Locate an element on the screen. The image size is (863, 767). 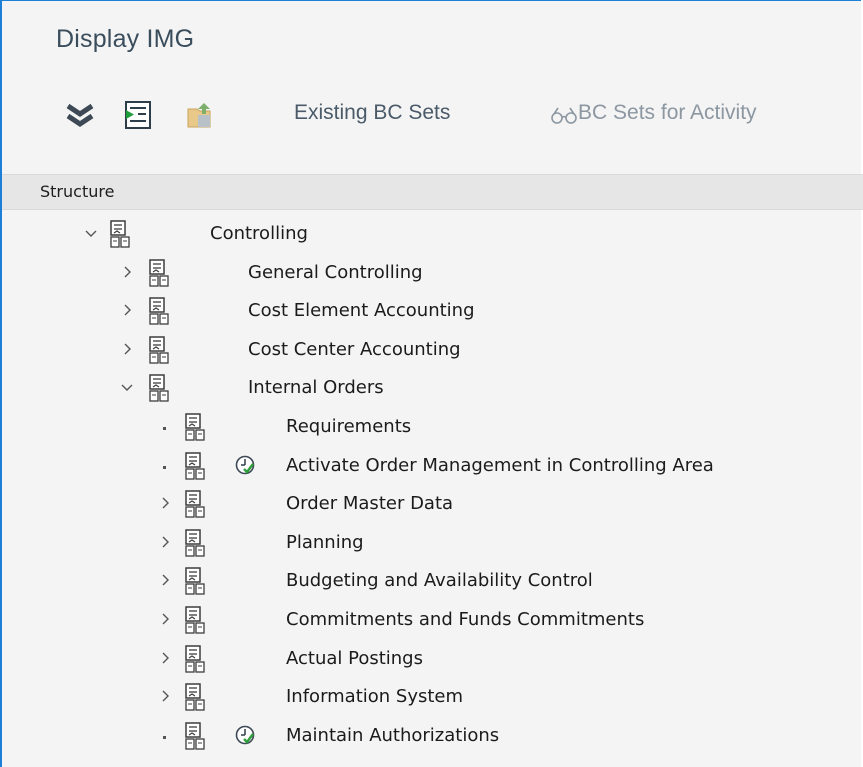
execute-icon is located at coordinates (139, 115).